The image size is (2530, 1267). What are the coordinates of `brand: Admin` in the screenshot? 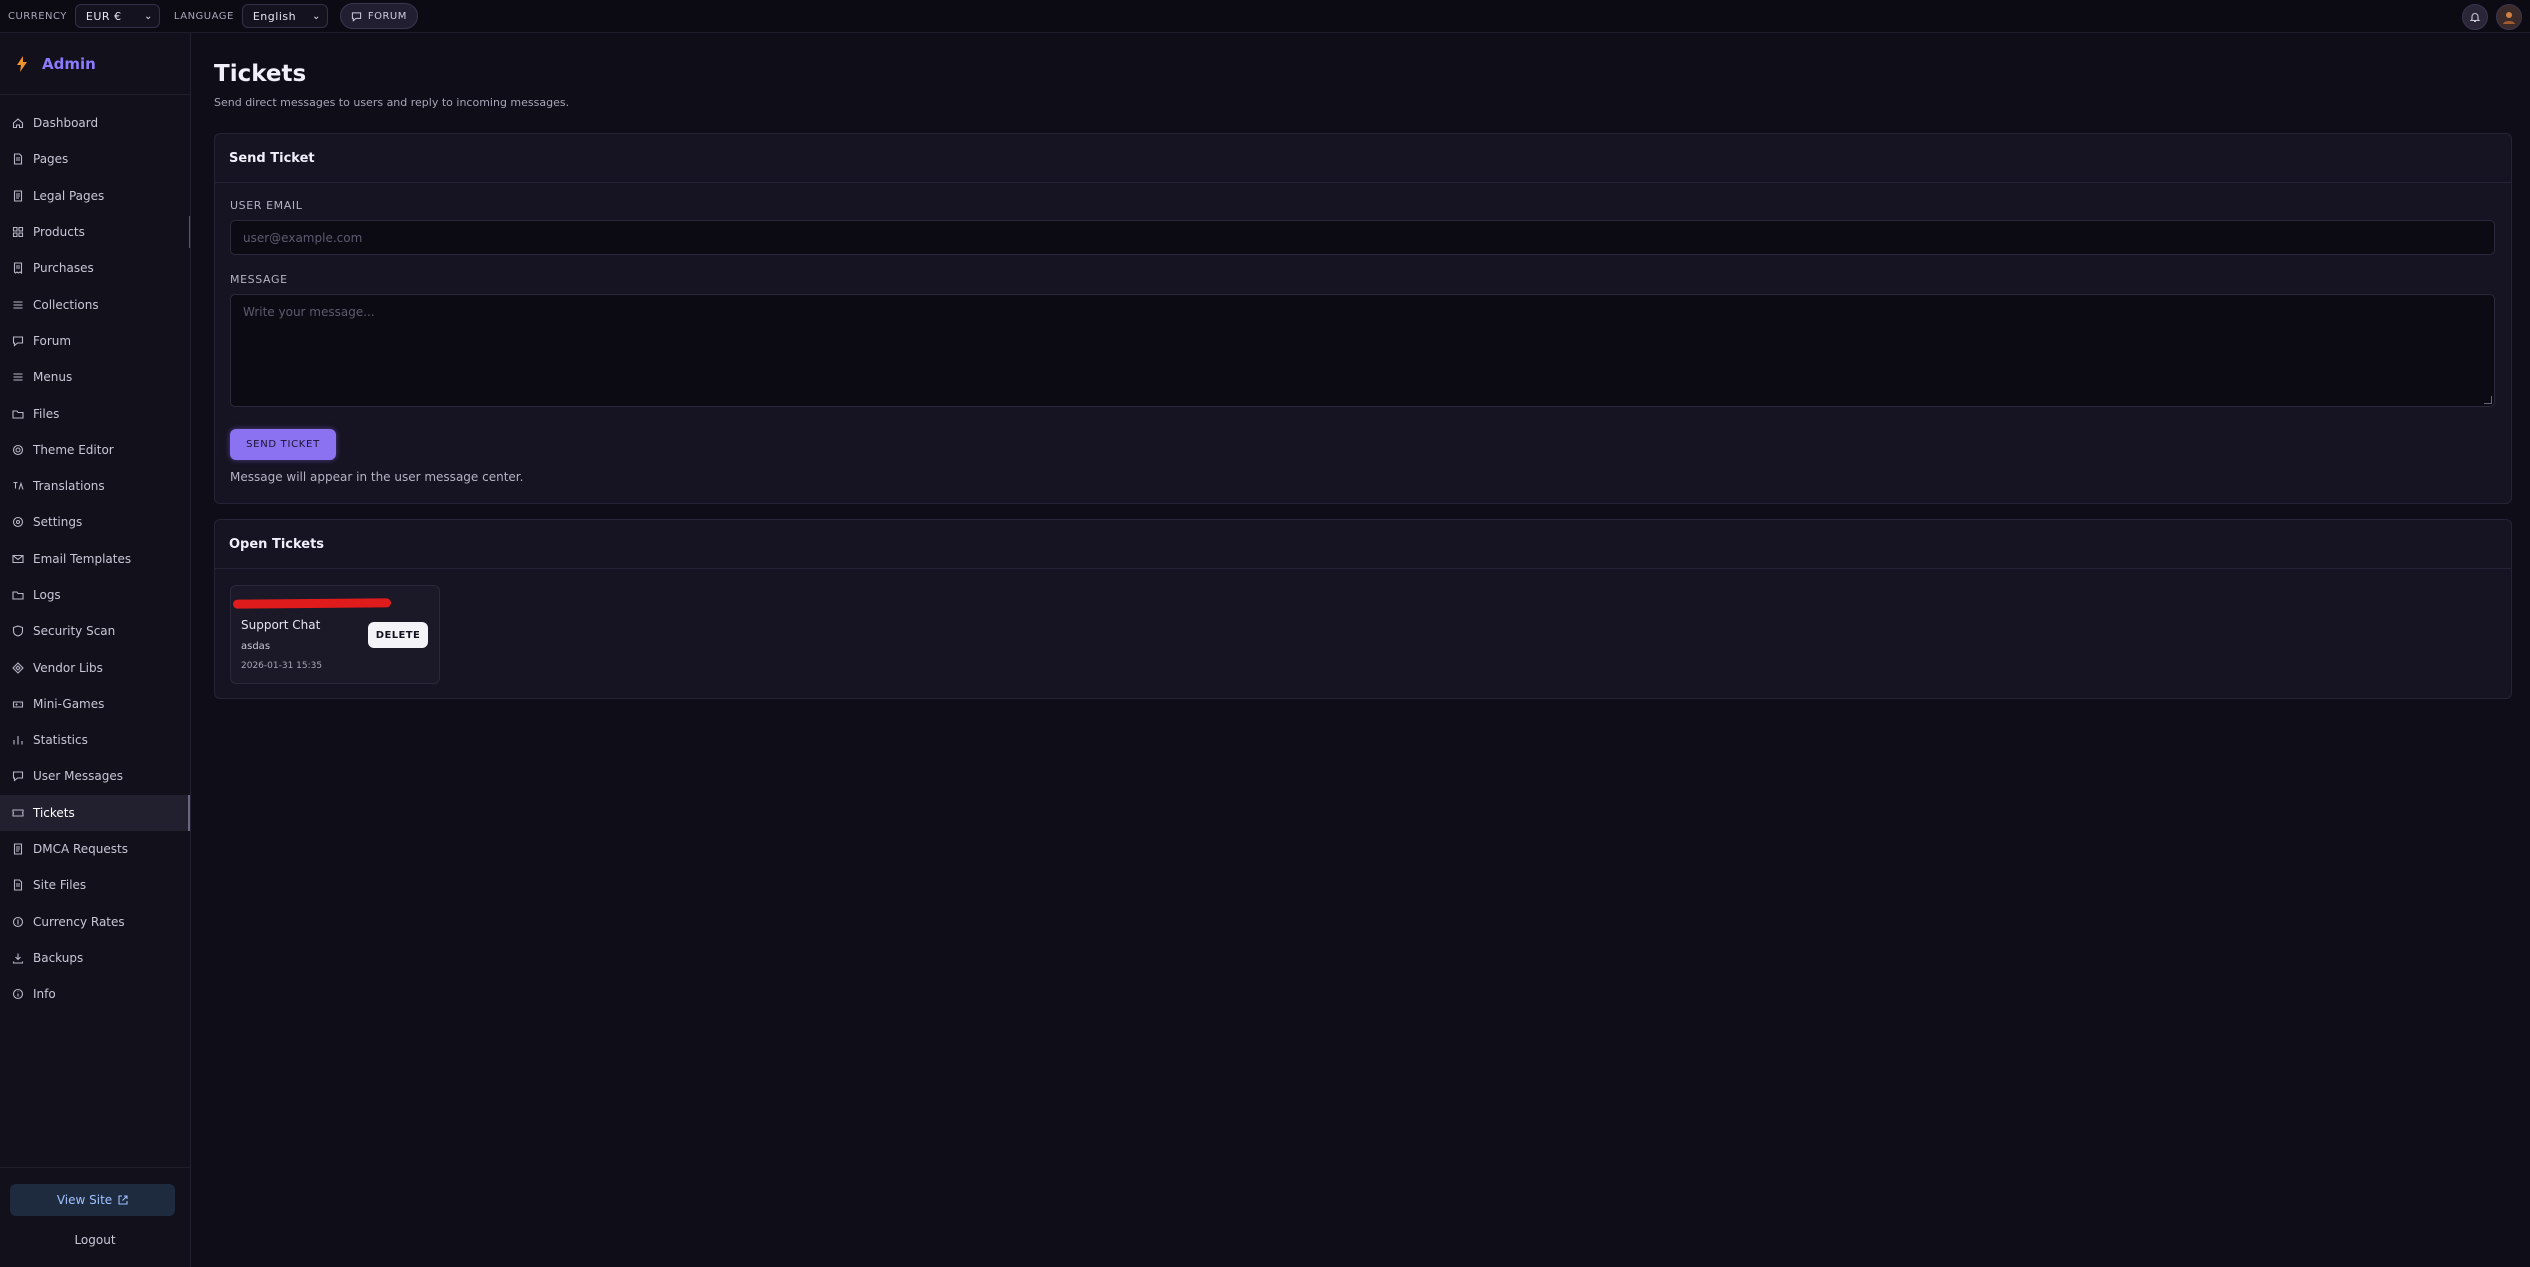 It's located at (95, 64).